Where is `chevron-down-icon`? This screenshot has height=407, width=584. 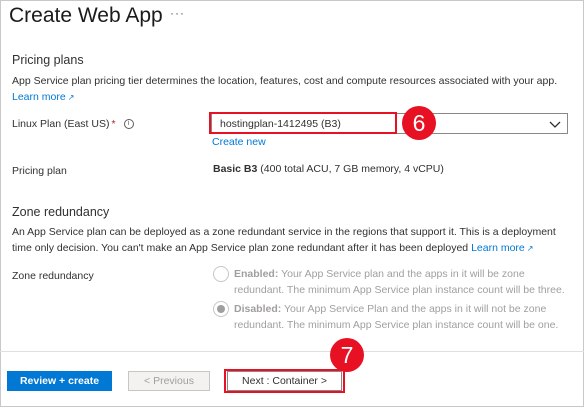
chevron-down-icon is located at coordinates (555, 126).